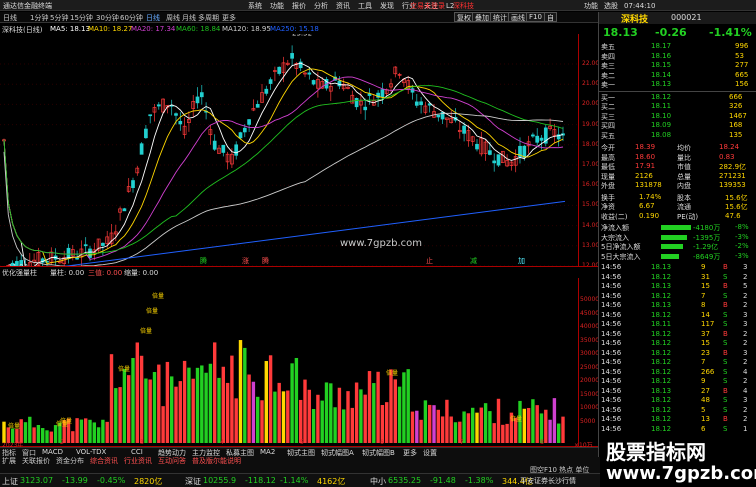 The image size is (756, 487). I want to click on toolbar-button-5: 自, so click(550, 17).